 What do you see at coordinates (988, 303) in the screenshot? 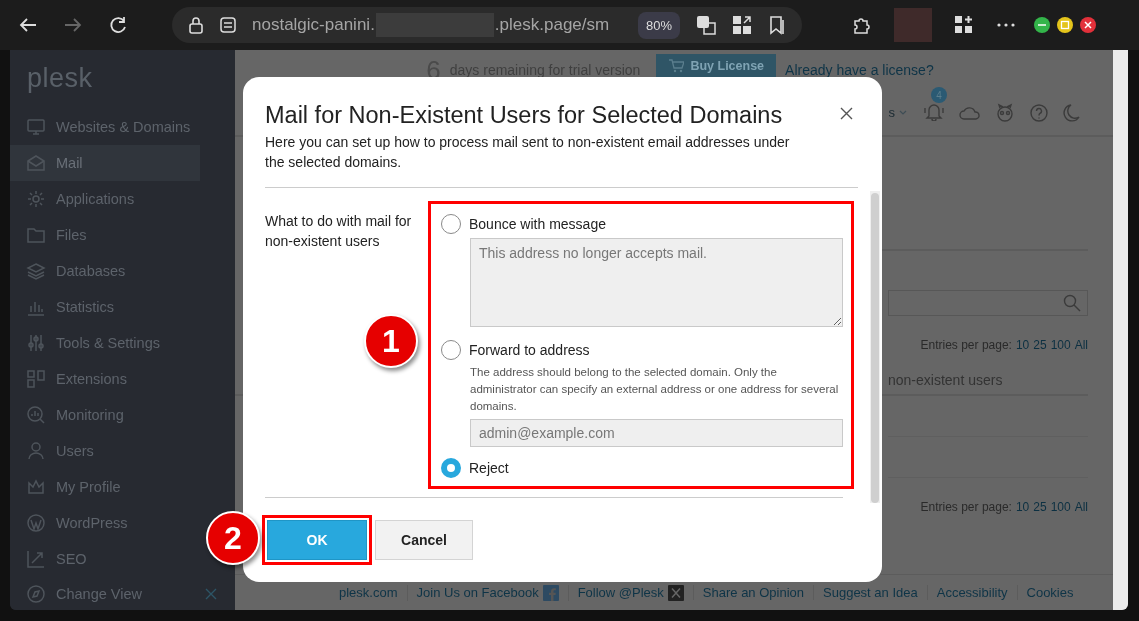
I see `search-field` at bounding box center [988, 303].